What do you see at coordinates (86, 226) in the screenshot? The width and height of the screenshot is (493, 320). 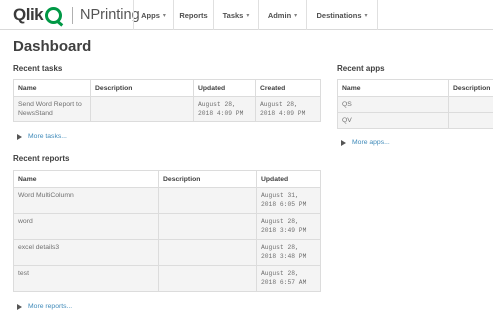 I see `report-name: word` at bounding box center [86, 226].